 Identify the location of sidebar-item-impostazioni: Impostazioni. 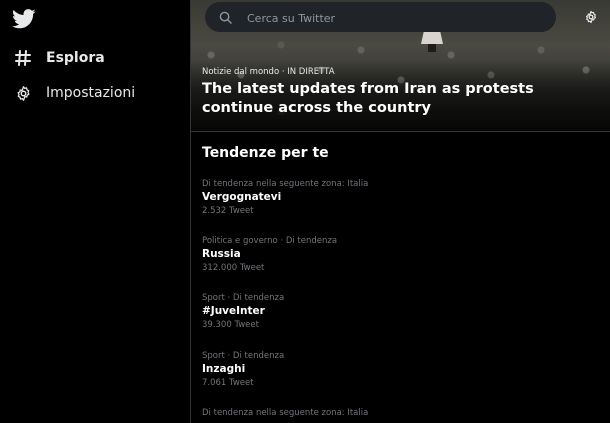
(74, 93).